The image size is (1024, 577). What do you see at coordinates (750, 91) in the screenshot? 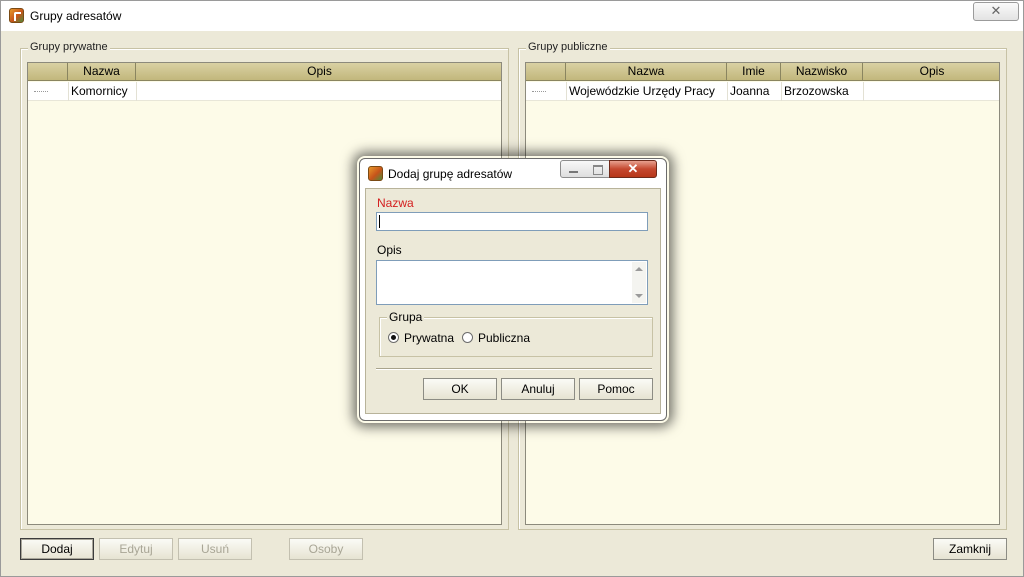
I see `public-row-imie: Joanna` at bounding box center [750, 91].